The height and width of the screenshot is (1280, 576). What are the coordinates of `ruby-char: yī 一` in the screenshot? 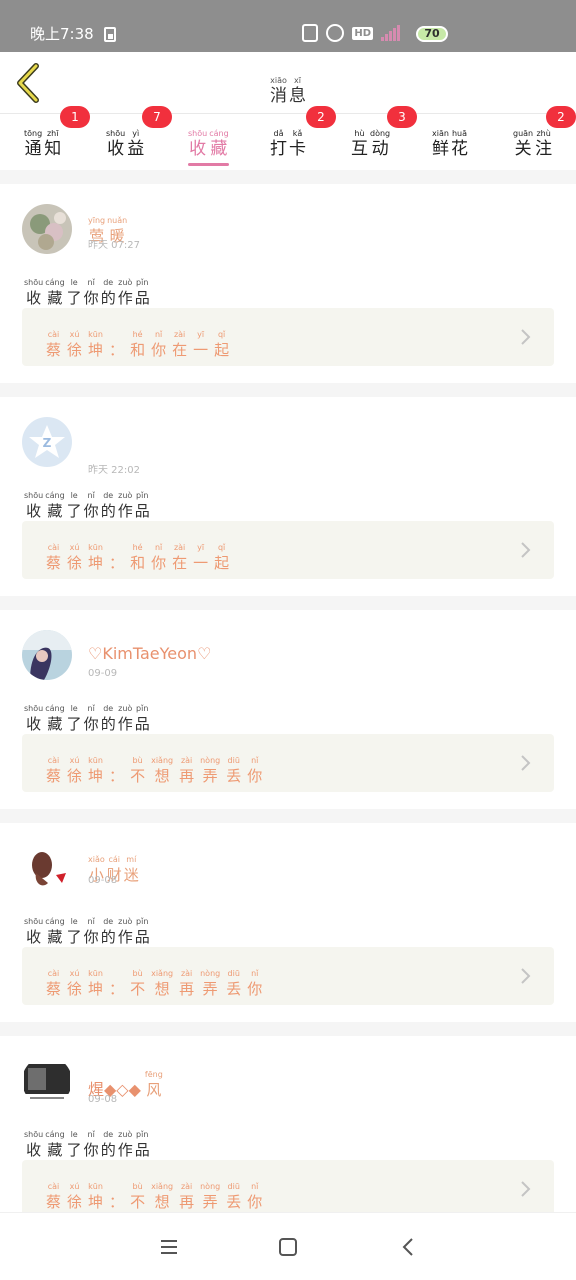 It's located at (200, 345).